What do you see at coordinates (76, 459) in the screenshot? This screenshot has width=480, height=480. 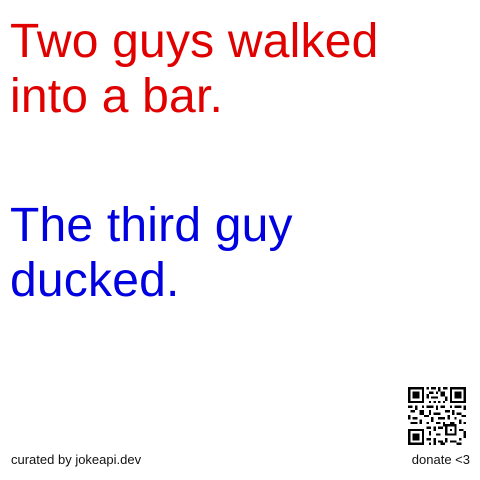 I see `credit-text: curated by jokeapi.dev` at bounding box center [76, 459].